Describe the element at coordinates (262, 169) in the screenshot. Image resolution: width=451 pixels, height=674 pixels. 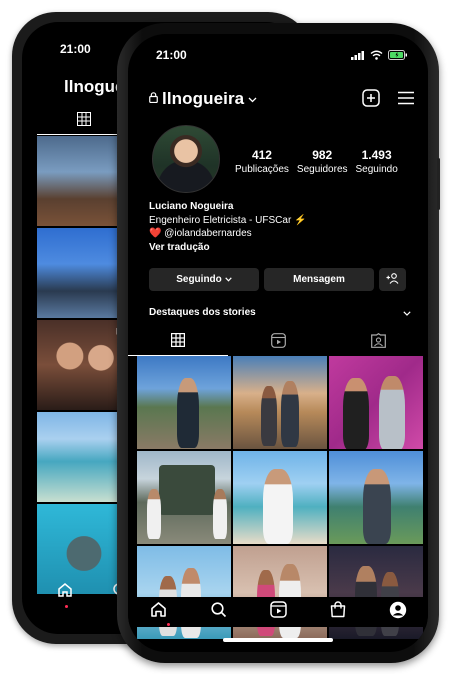
I see `stat-posts-label: Publicações` at that location.